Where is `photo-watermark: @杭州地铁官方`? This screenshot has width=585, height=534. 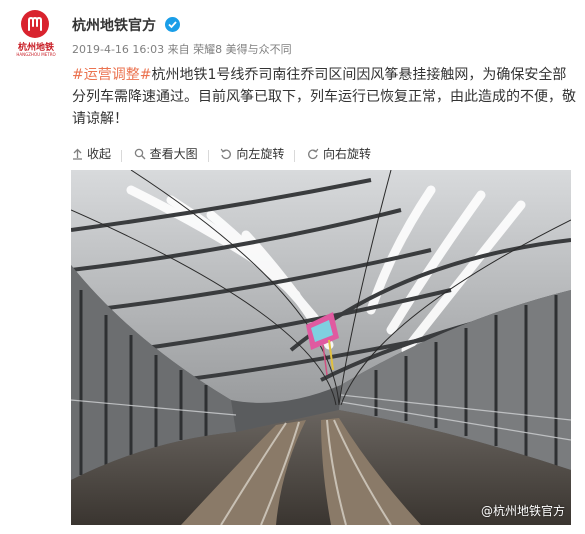
photo-watermark: @杭州地铁官方 is located at coordinates (522, 511).